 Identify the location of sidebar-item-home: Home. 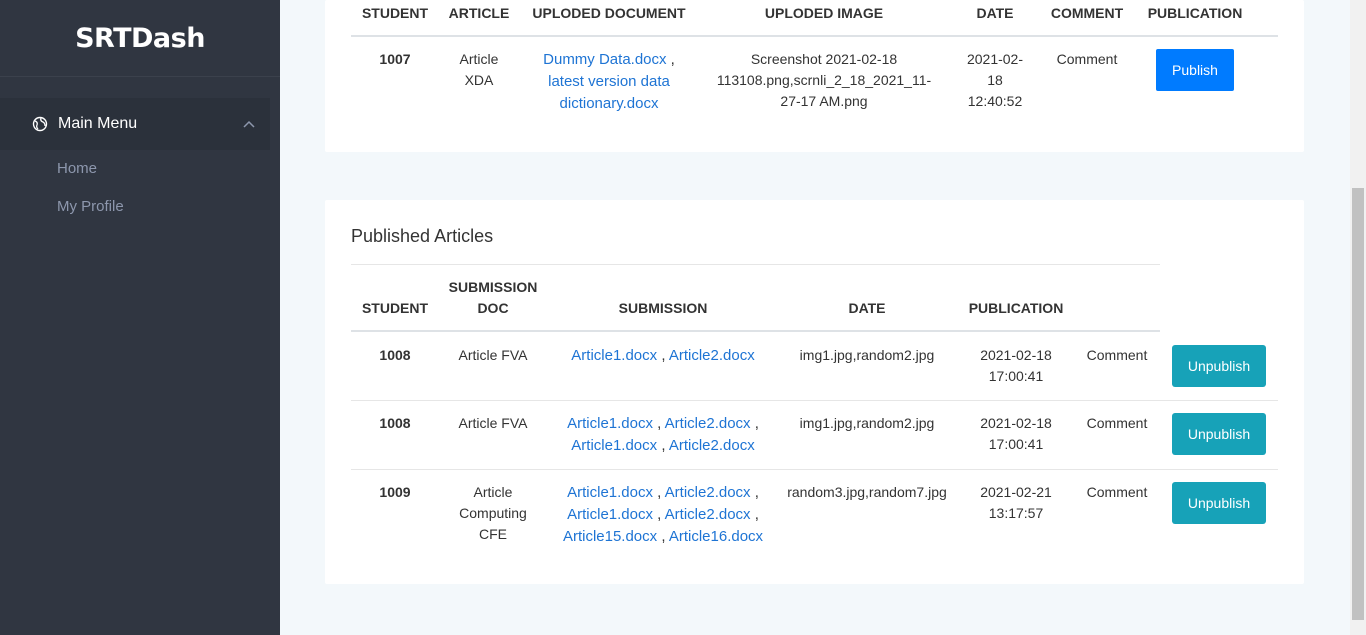
(90, 169).